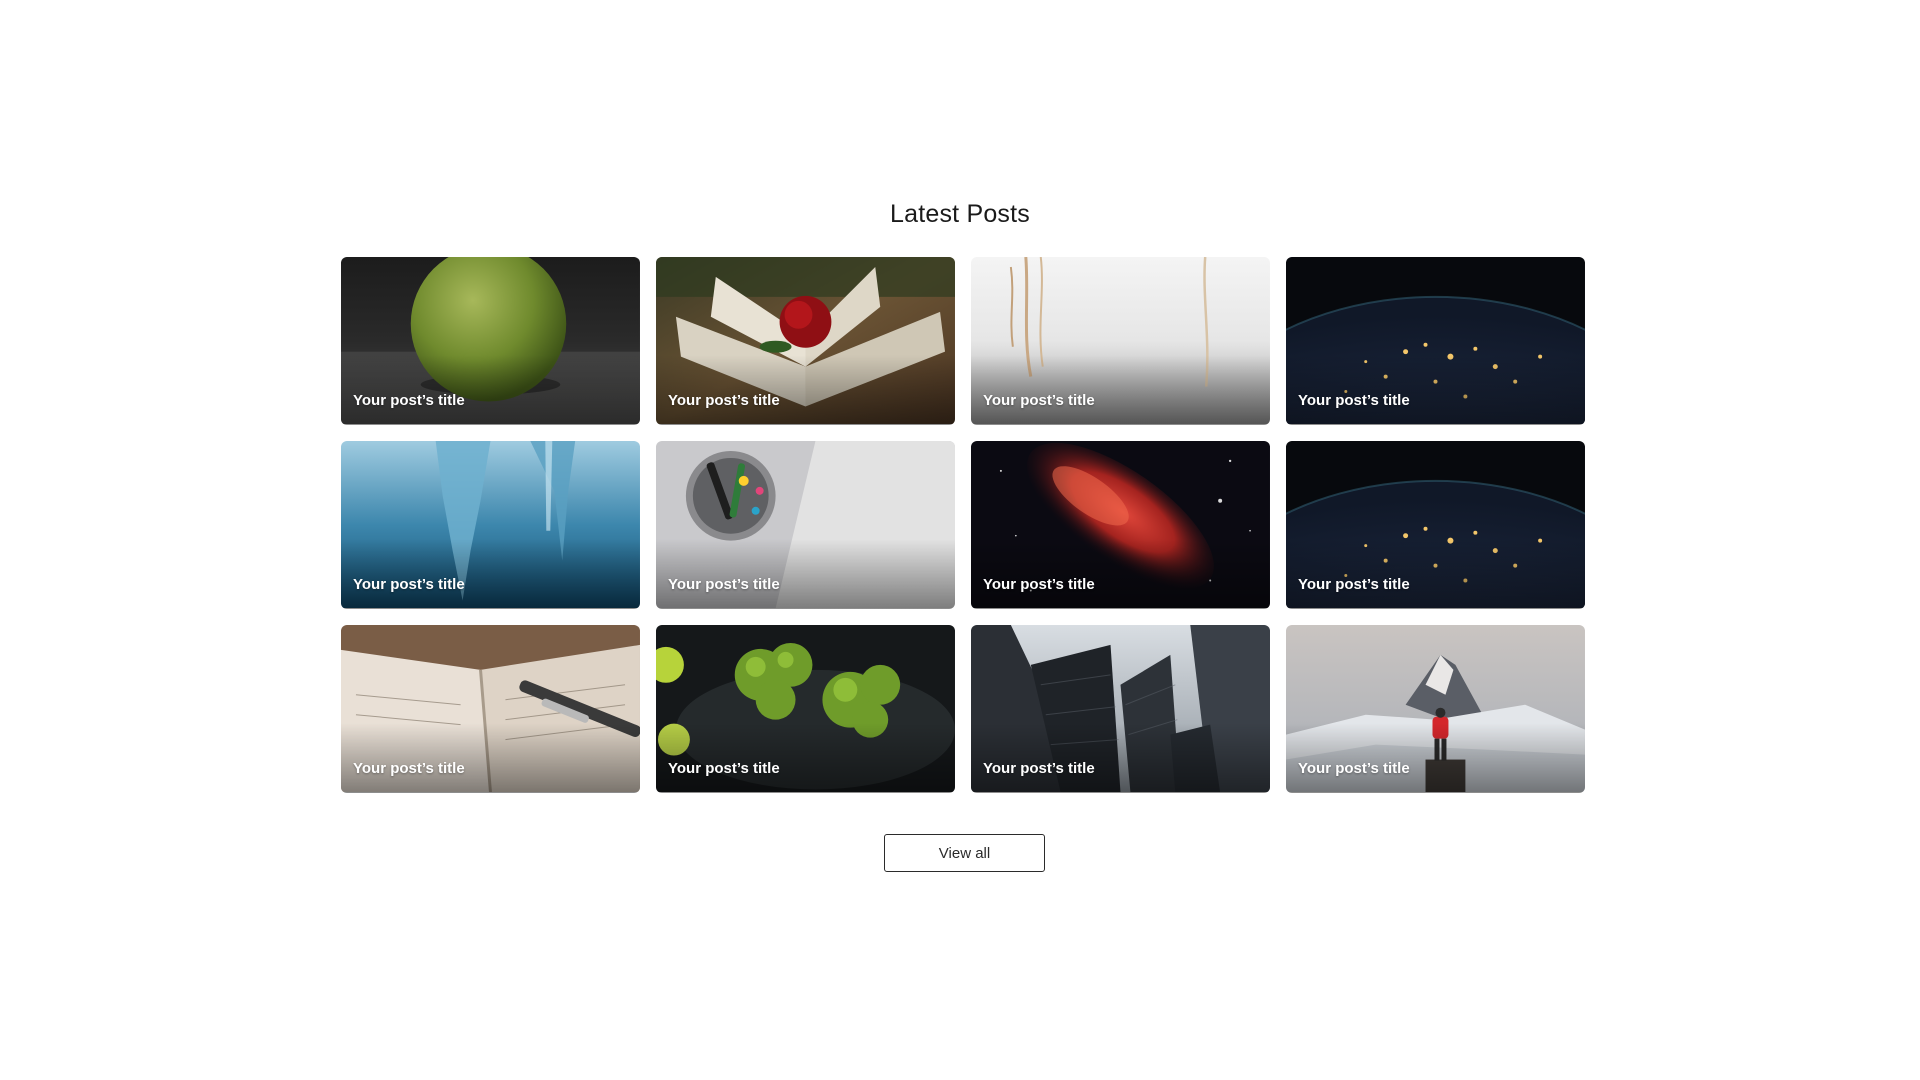 The height and width of the screenshot is (1080, 1920). What do you see at coordinates (960, 214) in the screenshot?
I see `section-title: Latest Posts` at bounding box center [960, 214].